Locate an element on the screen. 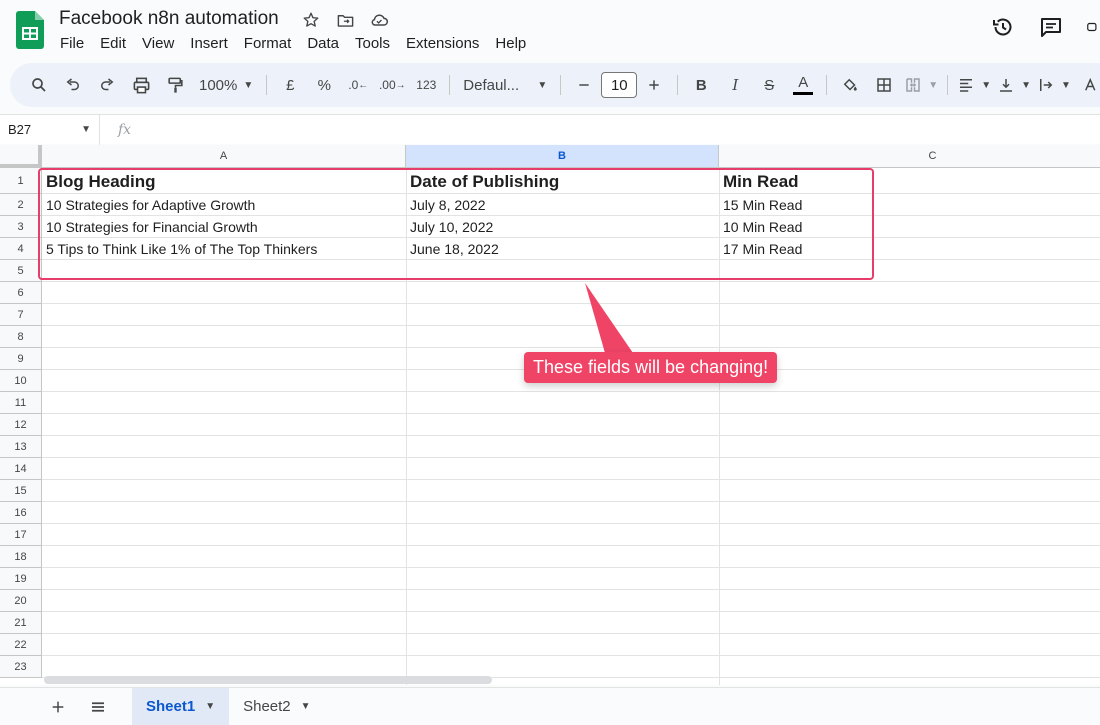  menu-extensions: Extensions is located at coordinates (442, 43).